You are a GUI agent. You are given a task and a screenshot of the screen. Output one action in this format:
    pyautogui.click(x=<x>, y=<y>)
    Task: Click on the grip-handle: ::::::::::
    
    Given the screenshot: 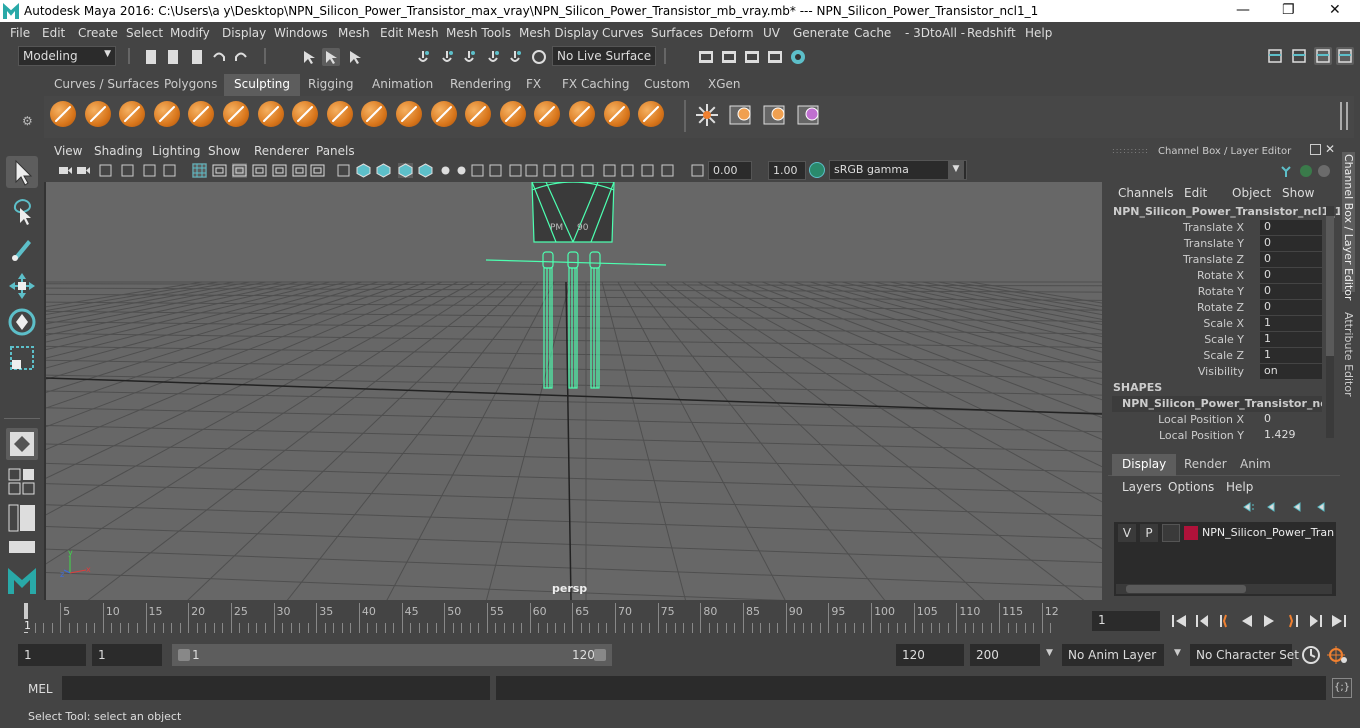 What is the action you would take?
    pyautogui.click(x=1130, y=150)
    